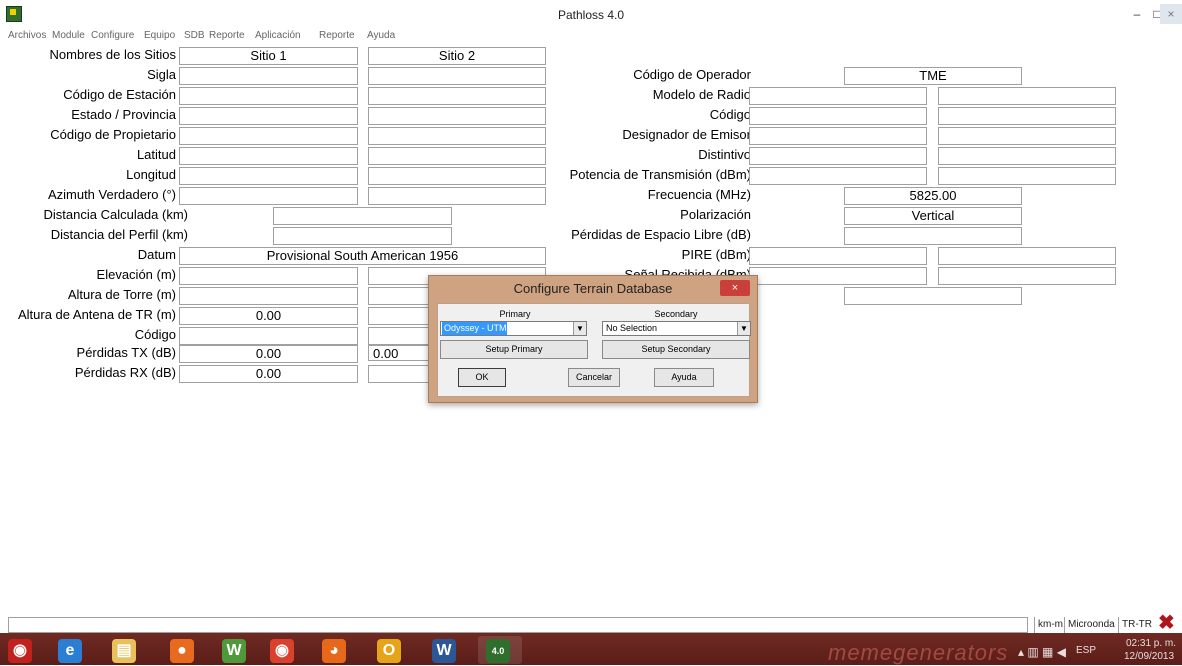  What do you see at coordinates (1151, 643) in the screenshot?
I see `clock-time: 02:31 p. m.` at bounding box center [1151, 643].